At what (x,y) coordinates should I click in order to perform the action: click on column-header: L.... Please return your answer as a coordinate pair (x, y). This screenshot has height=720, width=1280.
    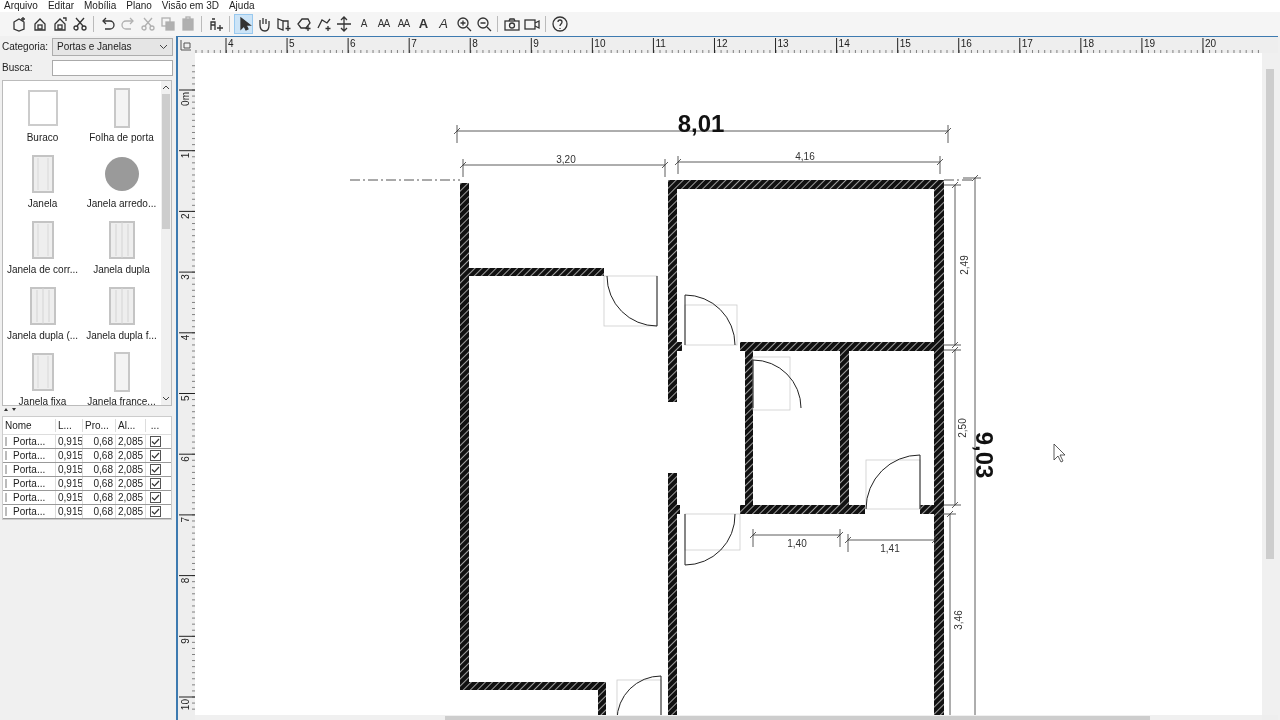
    Looking at the image, I should click on (69, 425).